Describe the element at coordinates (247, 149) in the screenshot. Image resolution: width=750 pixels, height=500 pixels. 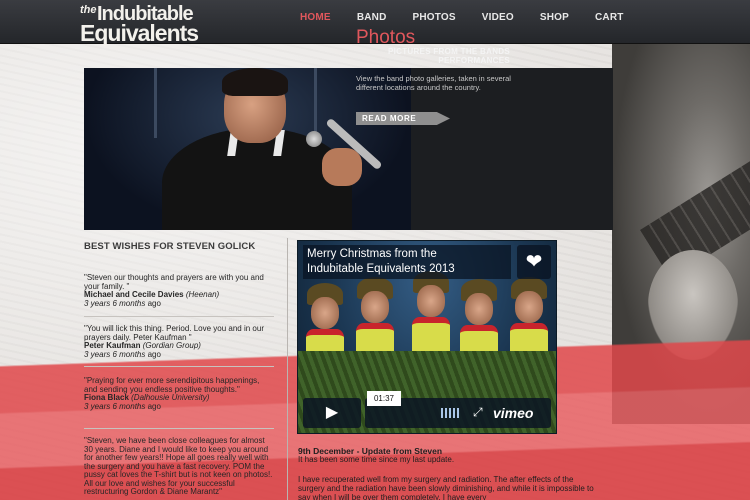
I see `hero-singer-photo` at that location.